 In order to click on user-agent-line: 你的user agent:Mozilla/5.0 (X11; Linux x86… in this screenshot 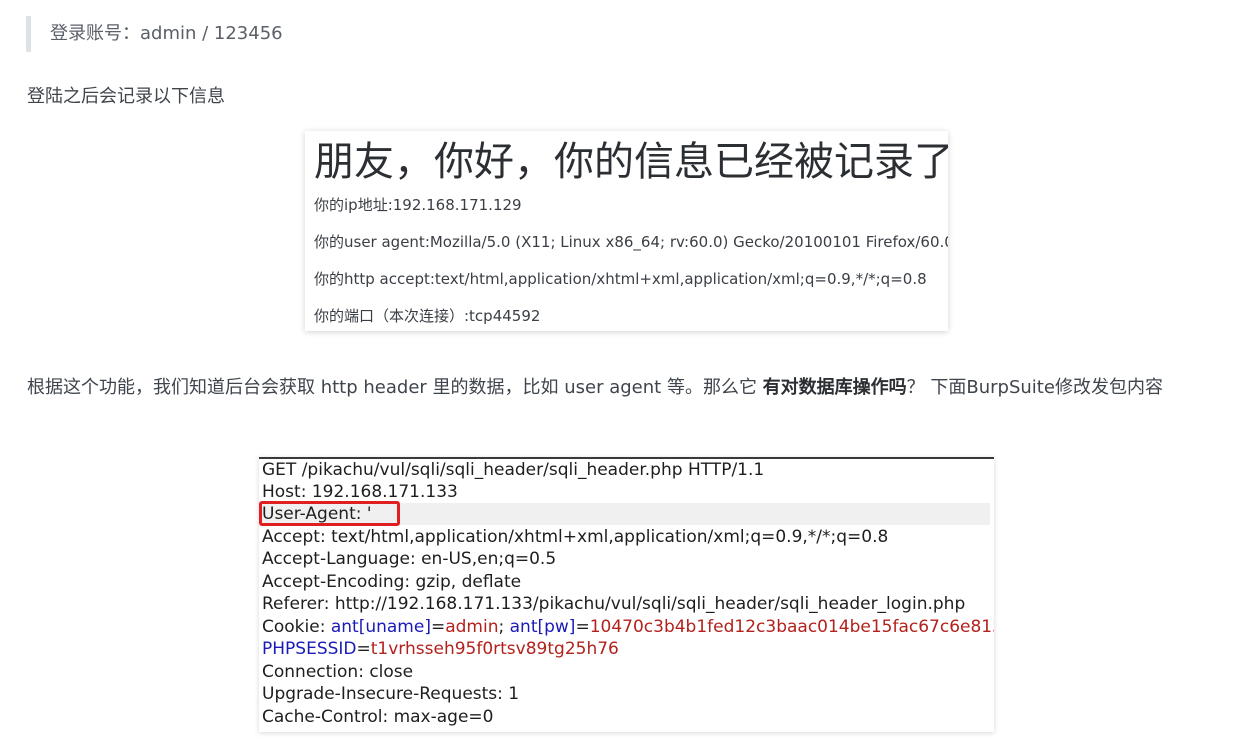, I will do `click(631, 242)`.